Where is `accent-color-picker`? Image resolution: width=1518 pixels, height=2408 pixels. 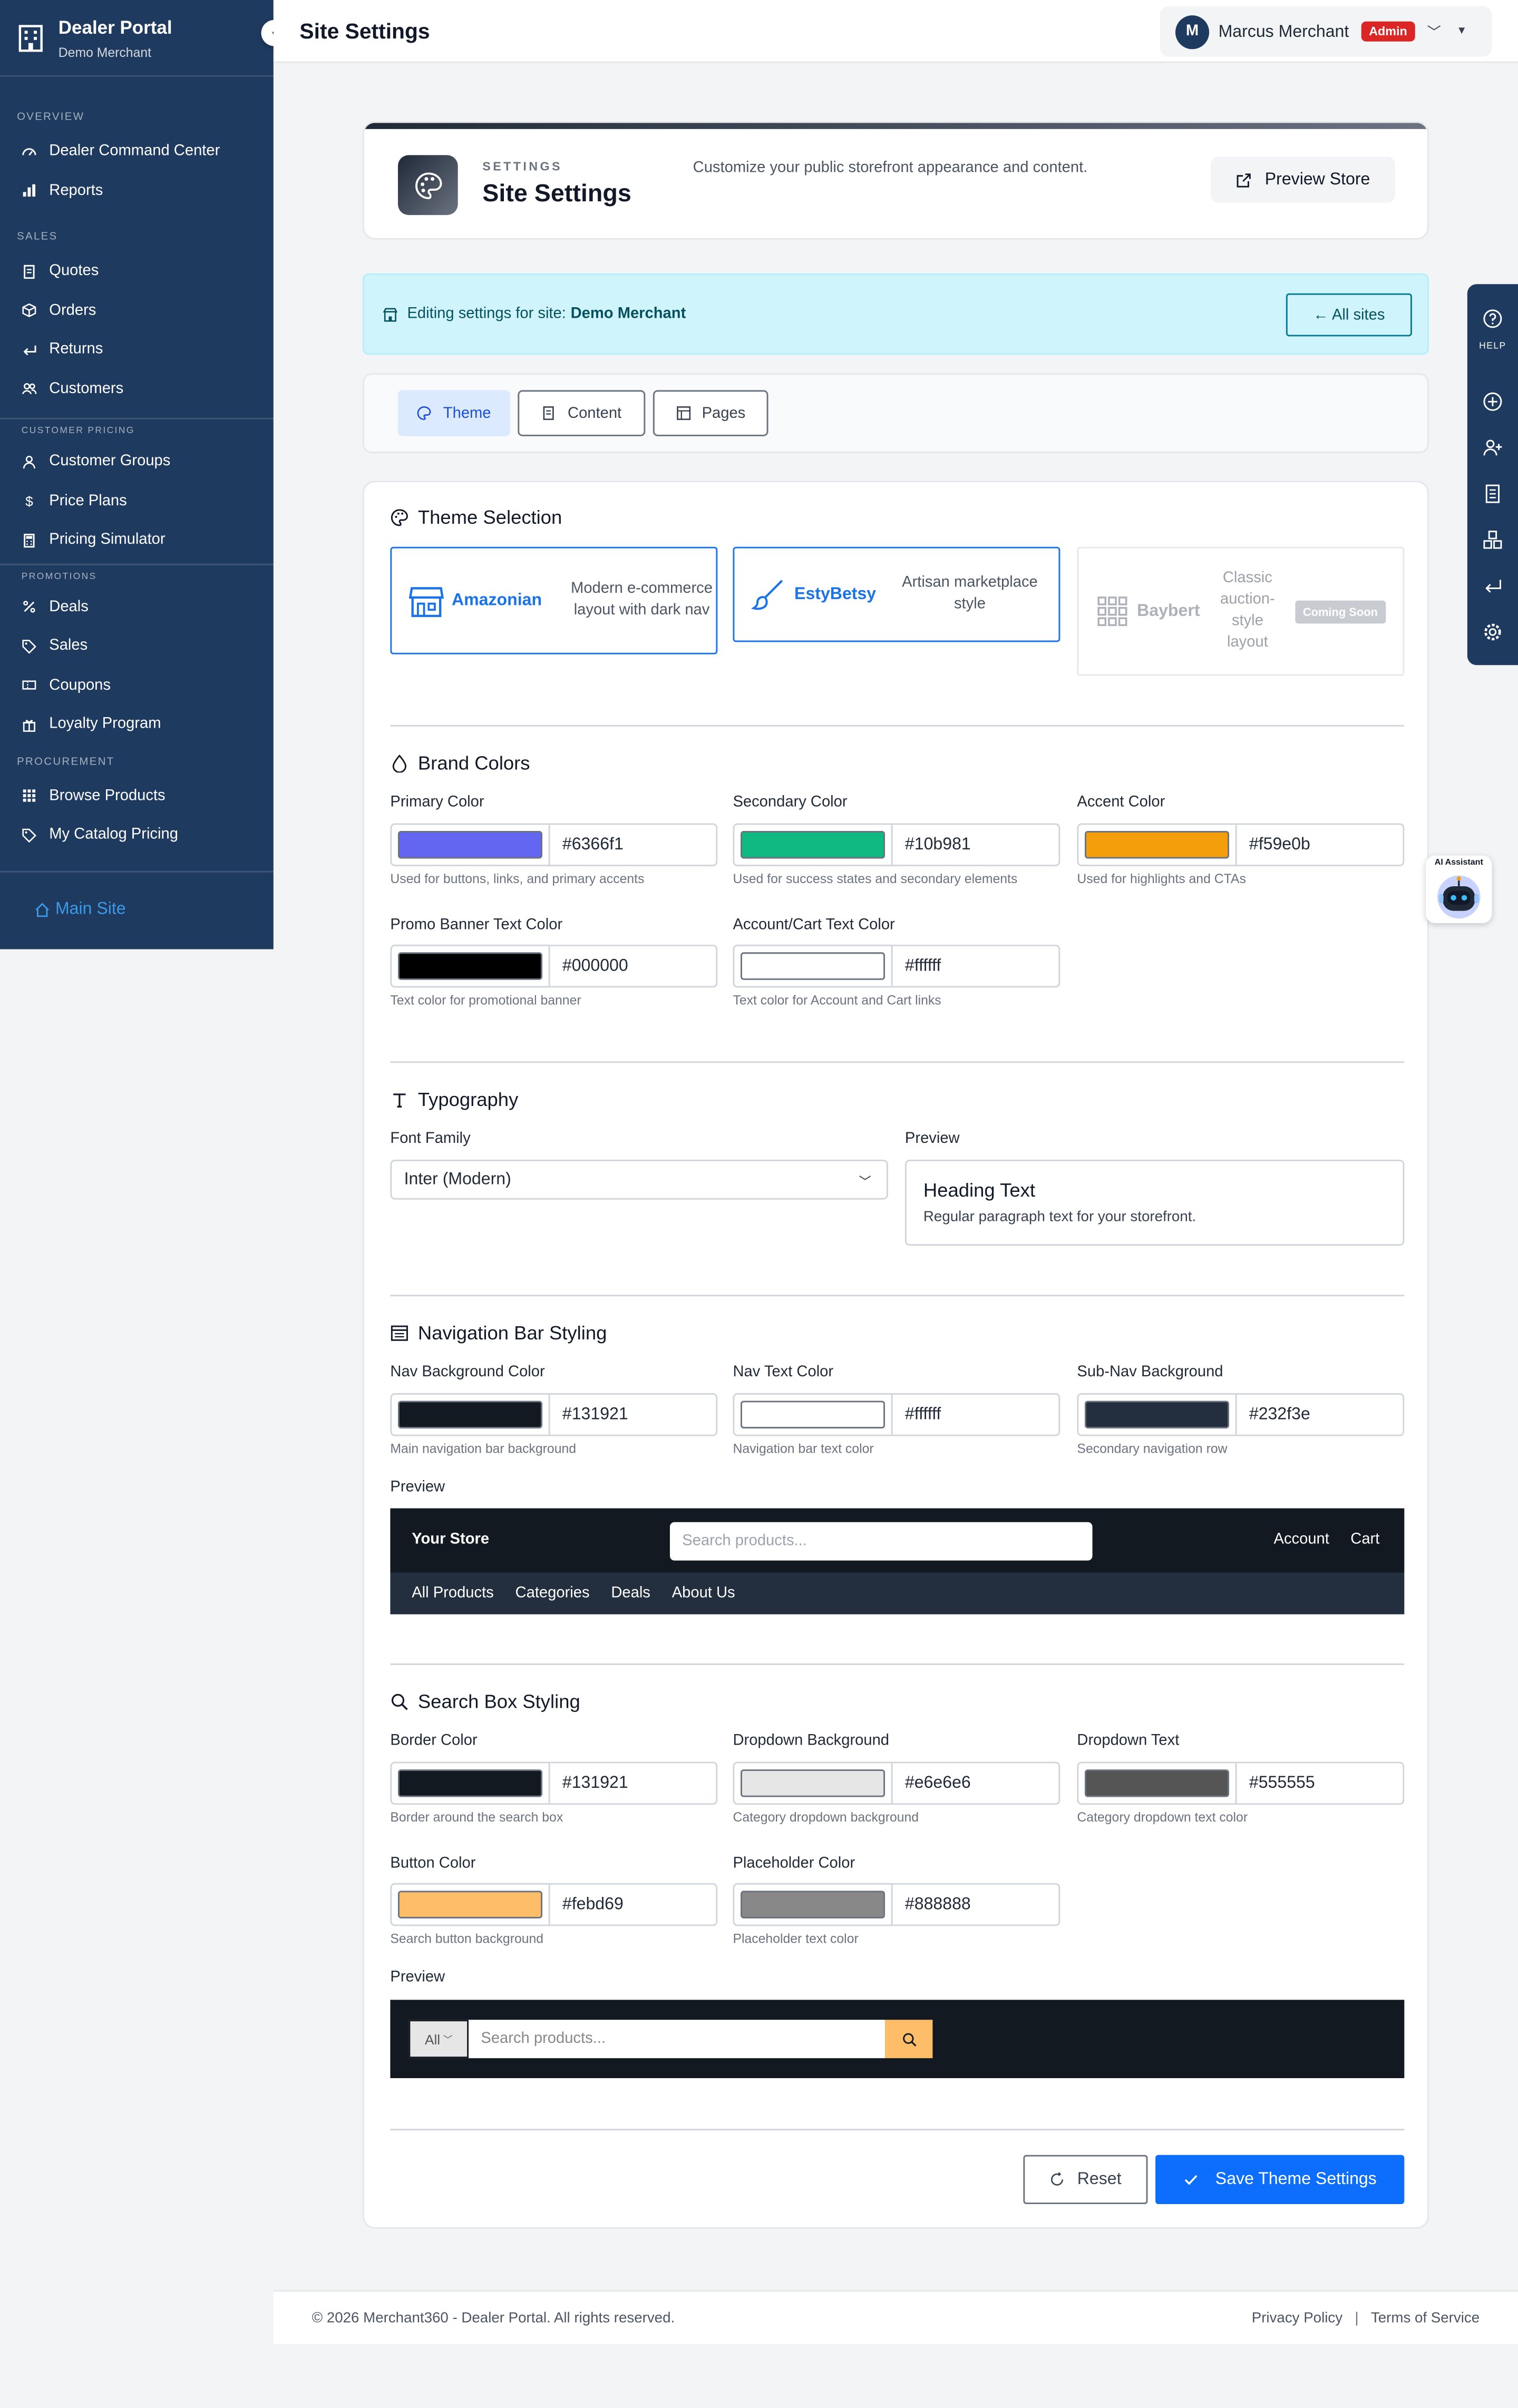
accent-color-picker is located at coordinates (1157, 845).